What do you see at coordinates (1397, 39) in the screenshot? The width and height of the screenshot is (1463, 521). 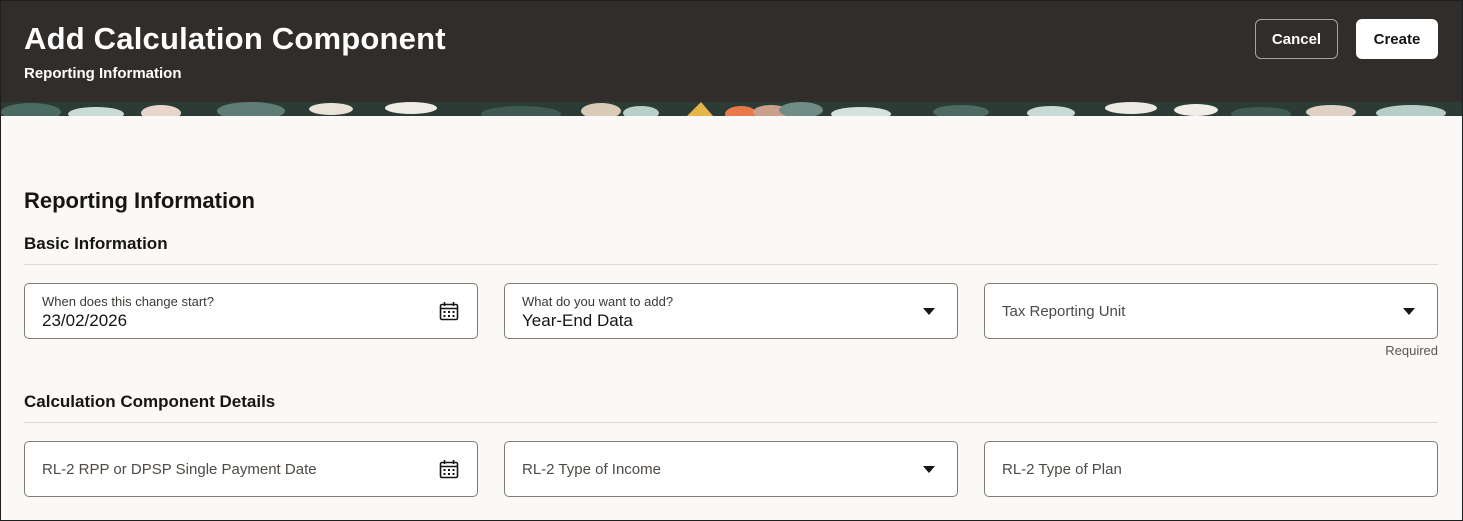 I see `create-button: Create` at bounding box center [1397, 39].